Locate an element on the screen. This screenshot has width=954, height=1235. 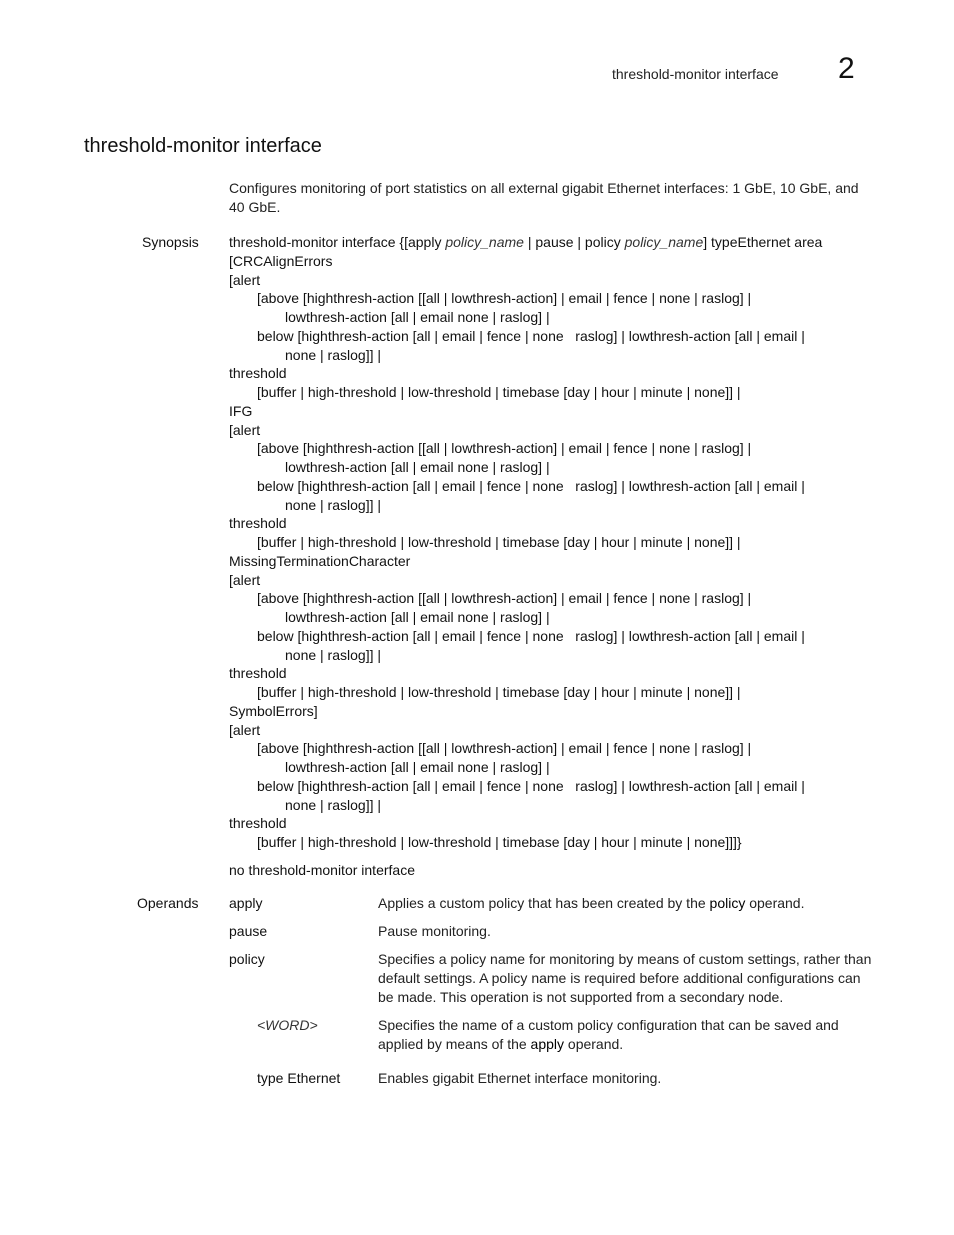
keyword: policy is located at coordinates (727, 903).